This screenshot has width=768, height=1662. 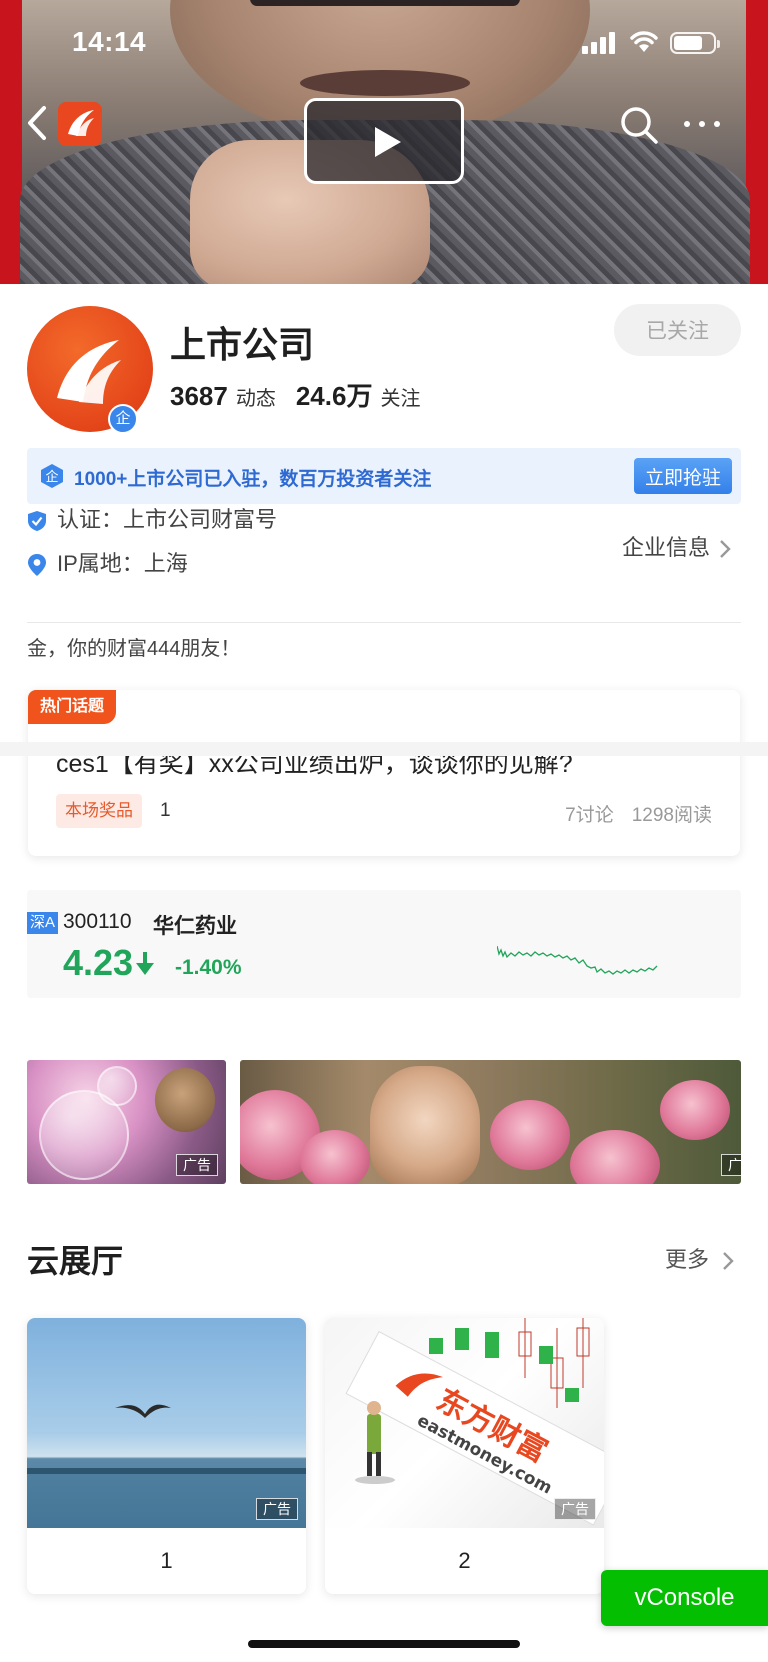 I want to click on enterprise-badge: 企, so click(x=123, y=419).